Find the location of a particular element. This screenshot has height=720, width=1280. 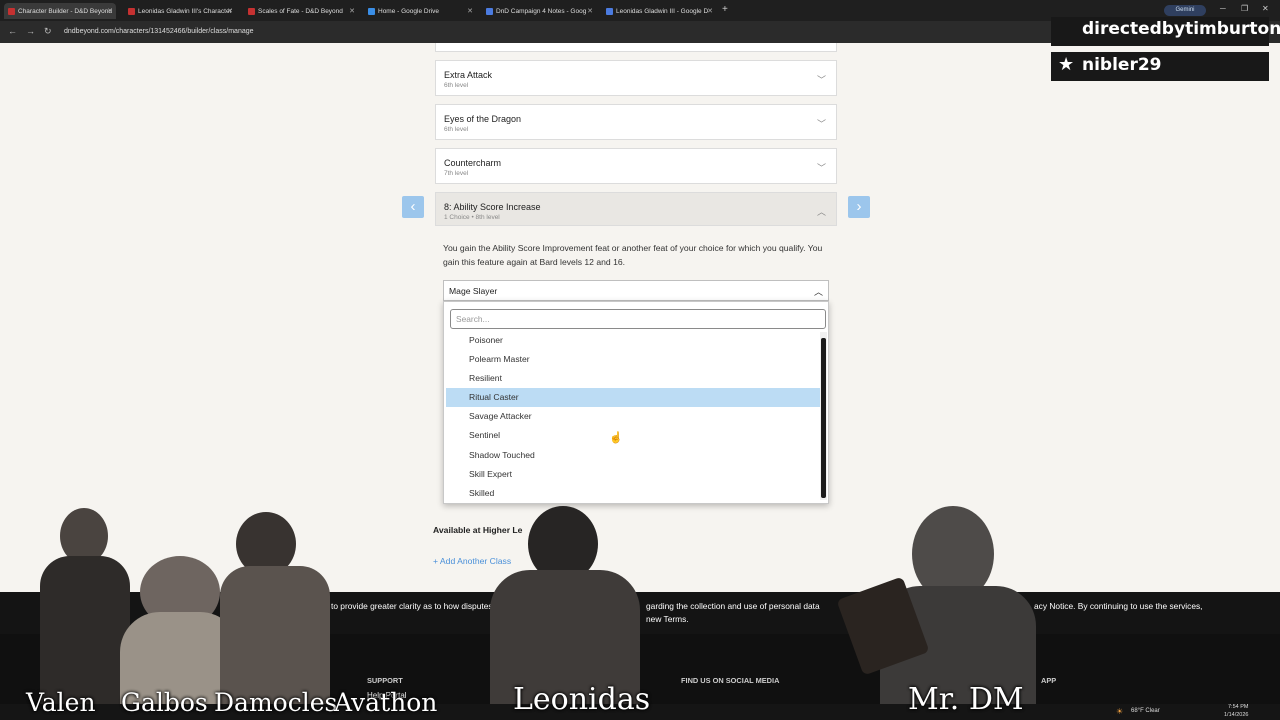

next-arrow-button: › is located at coordinates (859, 207).